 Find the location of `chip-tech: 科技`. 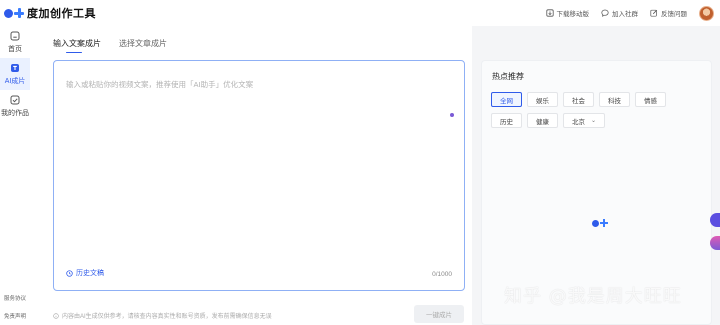

chip-tech: 科技 is located at coordinates (614, 99).